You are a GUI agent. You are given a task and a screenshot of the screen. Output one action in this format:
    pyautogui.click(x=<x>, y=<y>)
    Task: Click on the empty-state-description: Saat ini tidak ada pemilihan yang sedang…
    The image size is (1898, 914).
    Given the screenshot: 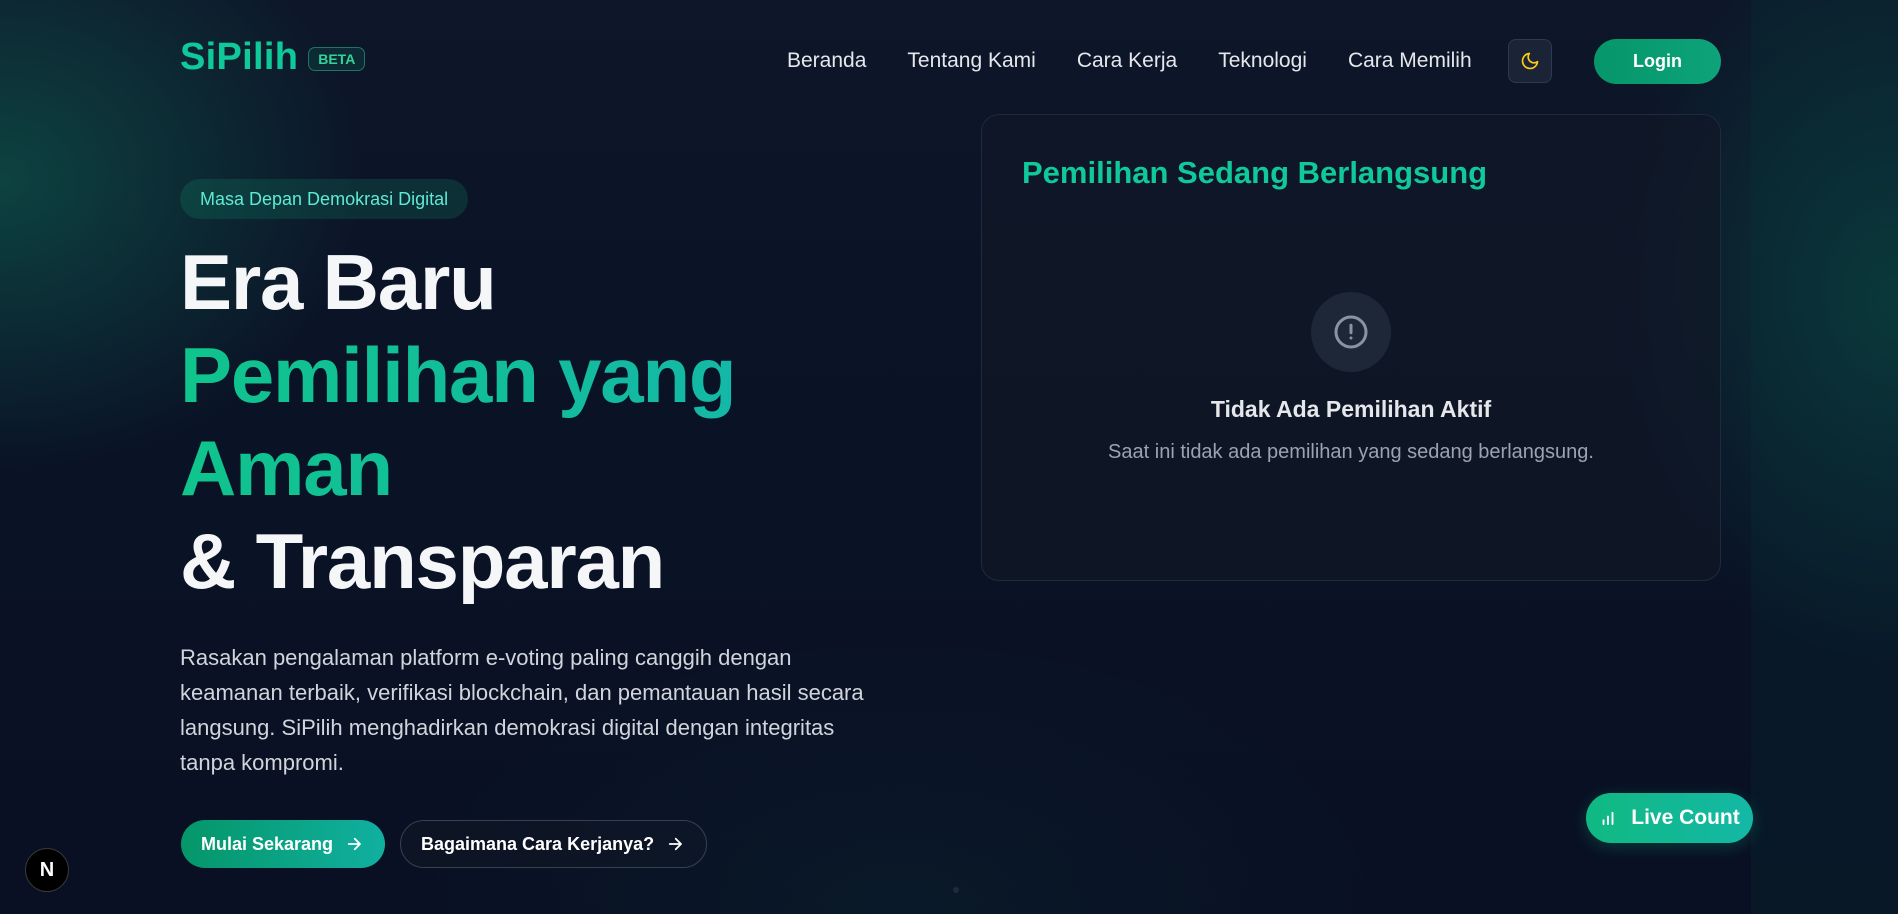 What is the action you would take?
    pyautogui.click(x=1351, y=452)
    